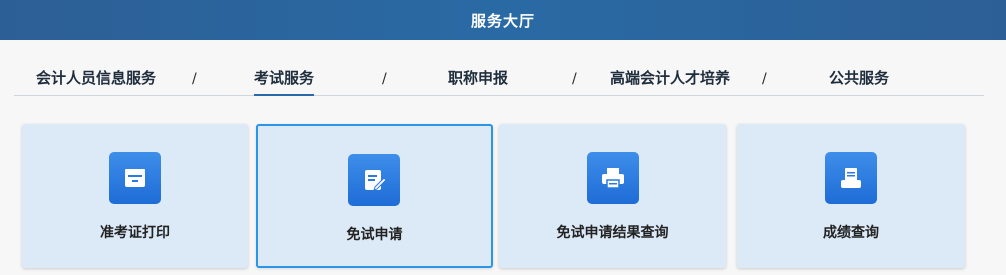  What do you see at coordinates (96, 81) in the screenshot?
I see `tab-accountant-info: 会计人员信息服务` at bounding box center [96, 81].